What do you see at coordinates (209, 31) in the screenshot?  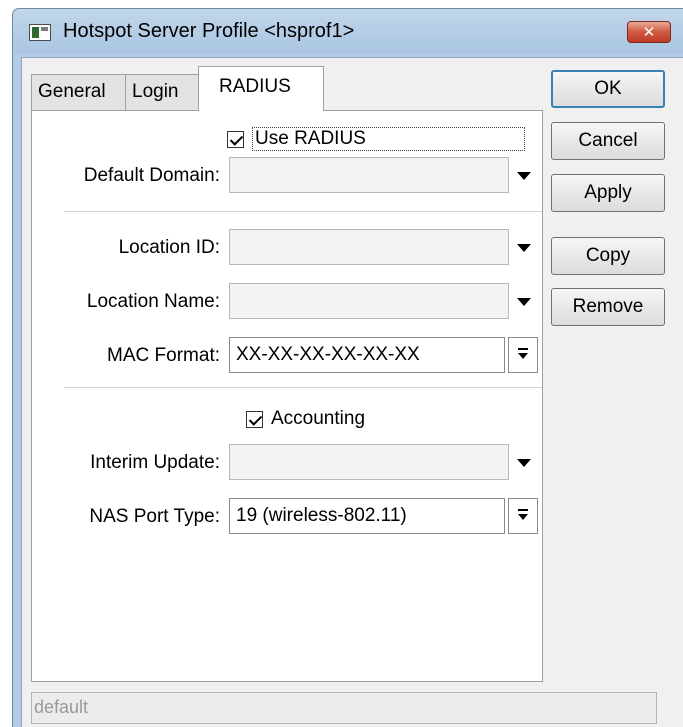 I see `window-title: Hotspot Server Profile <hsprof1>` at bounding box center [209, 31].